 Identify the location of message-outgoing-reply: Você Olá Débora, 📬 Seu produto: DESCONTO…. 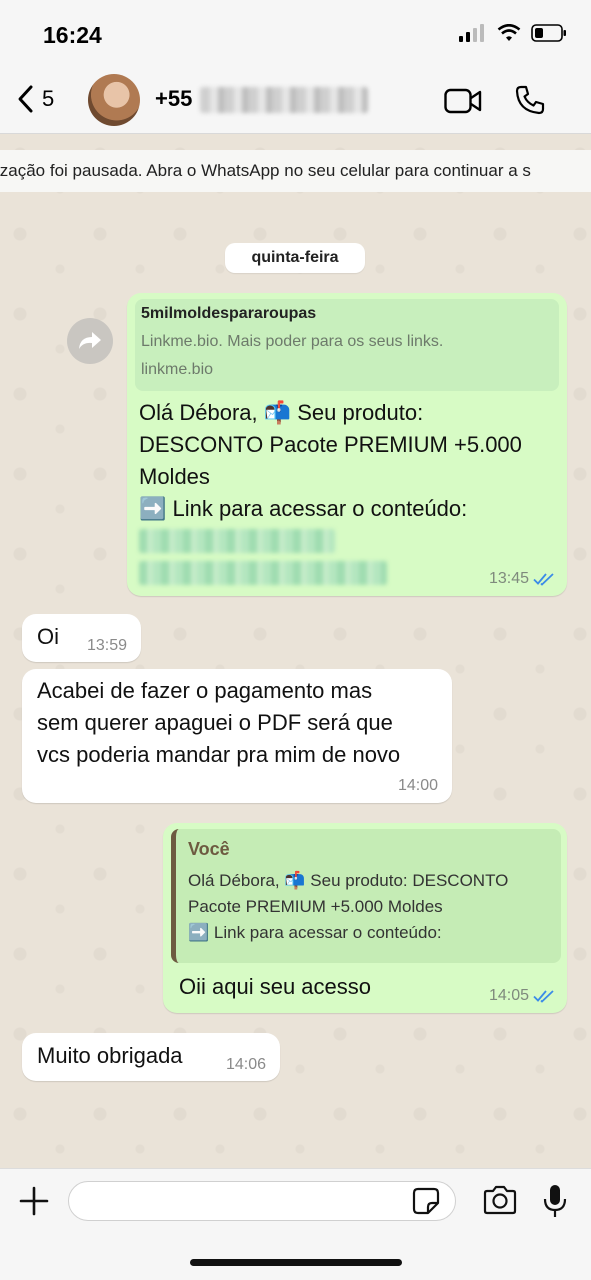
(365, 918).